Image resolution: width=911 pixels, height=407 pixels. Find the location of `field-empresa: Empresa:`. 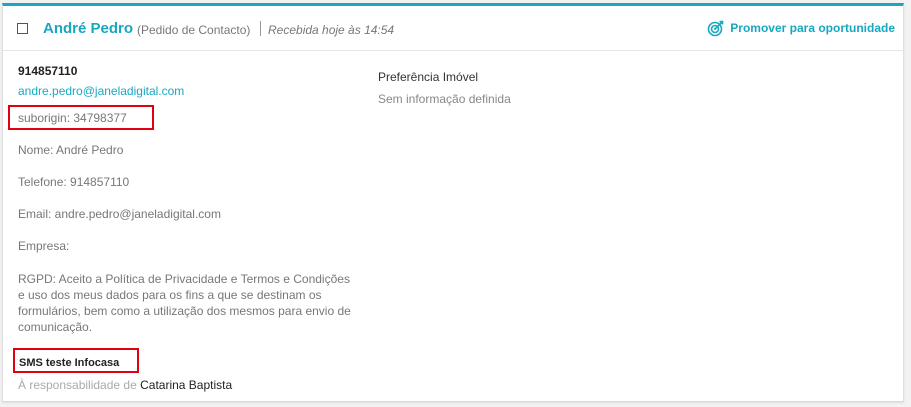

field-empresa: Empresa: is located at coordinates (44, 246).